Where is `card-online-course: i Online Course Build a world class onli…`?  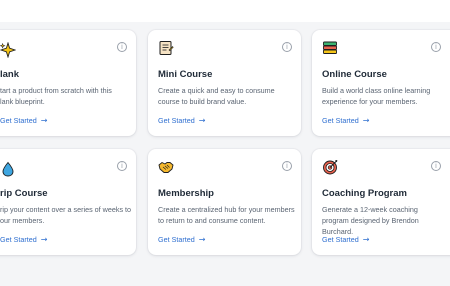 card-online-course: i Online Course Build a world class onli… is located at coordinates (381, 83).